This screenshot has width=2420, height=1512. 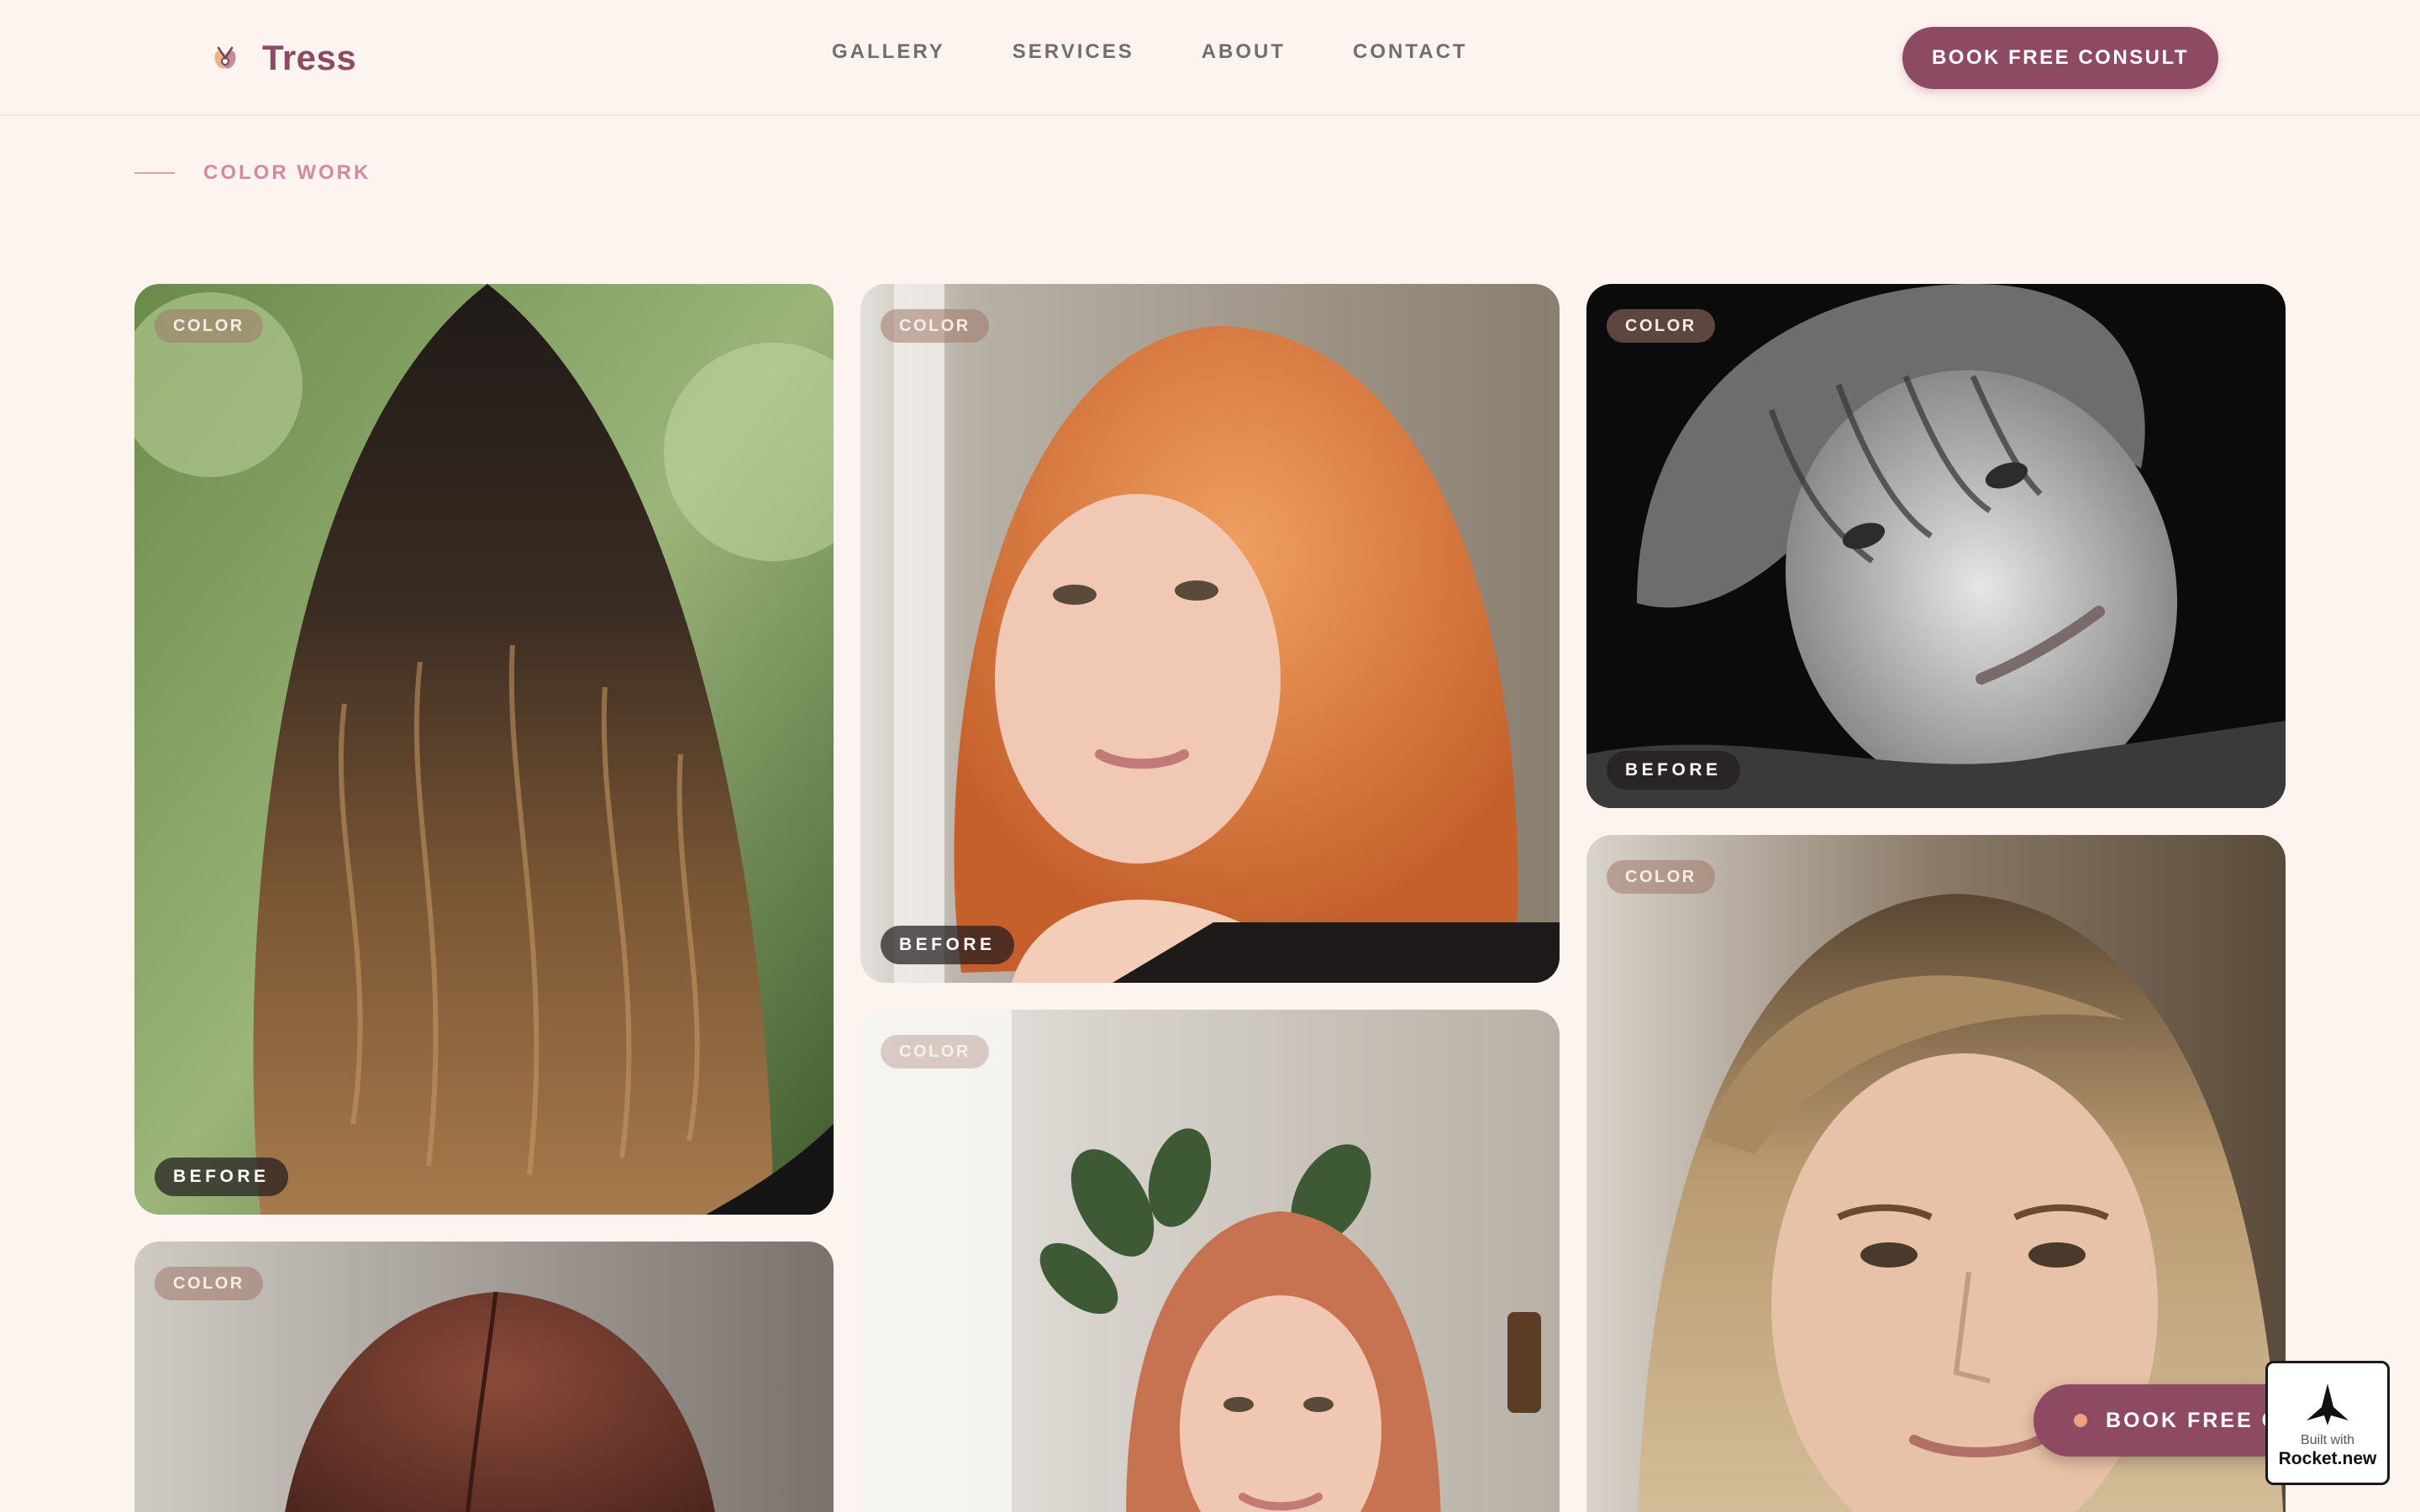 What do you see at coordinates (2060, 58) in the screenshot?
I see `book-consult-button: BOOK FREE CONSULT` at bounding box center [2060, 58].